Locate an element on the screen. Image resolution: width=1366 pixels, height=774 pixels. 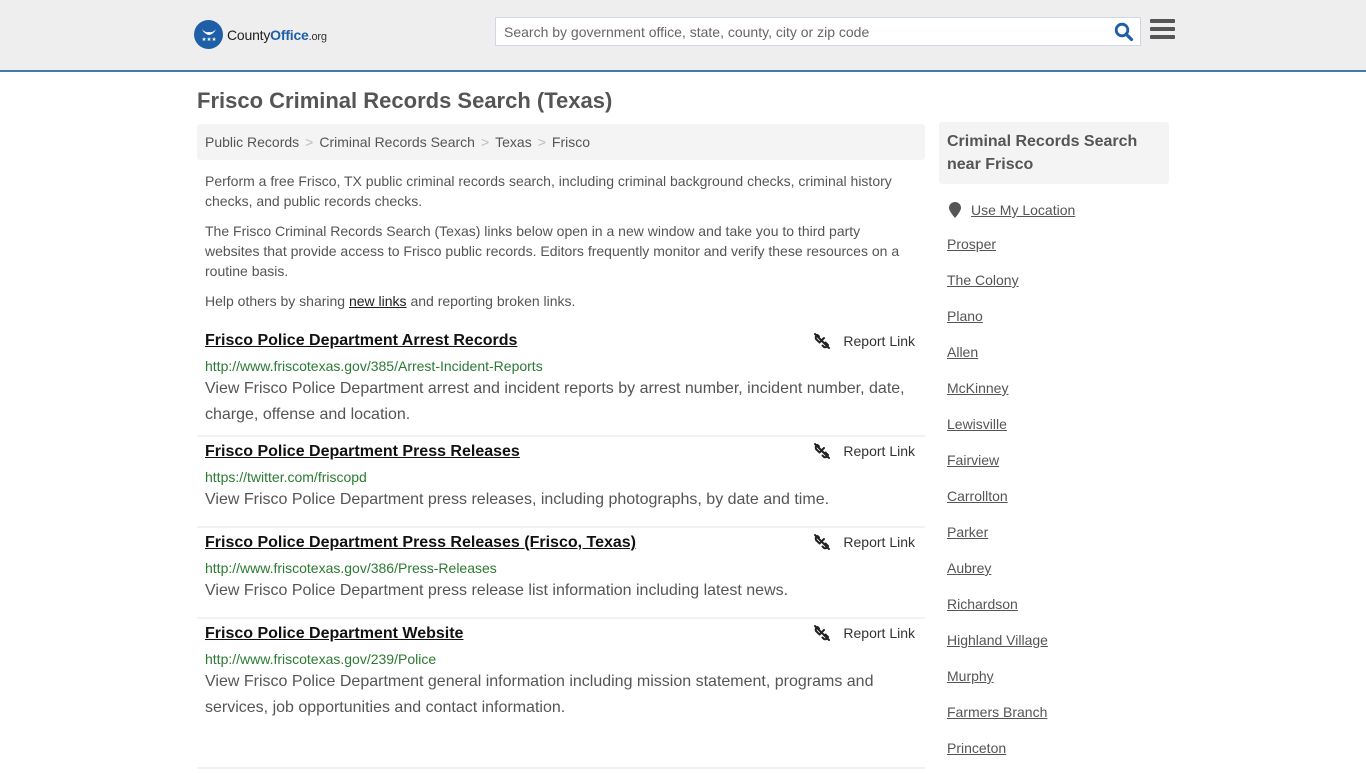
search-icon is located at coordinates (1124, 32).